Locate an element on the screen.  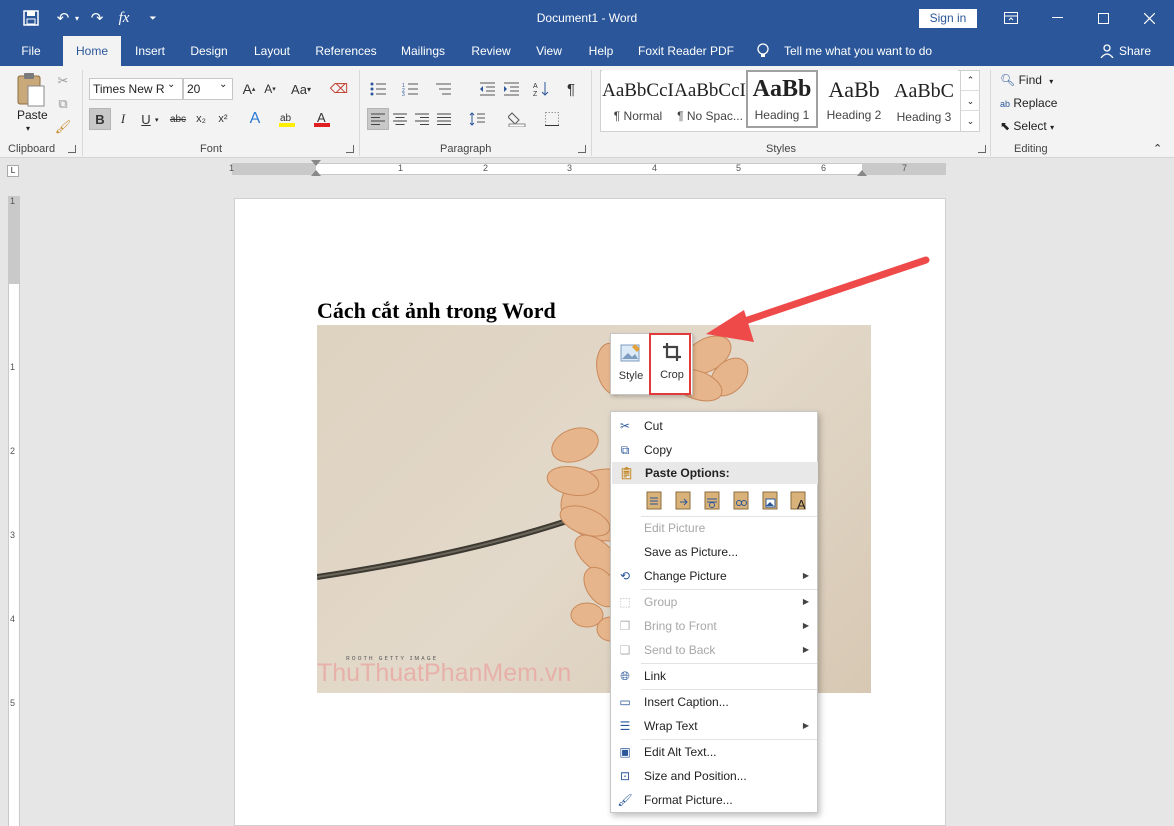
styles-launcher-icon is located at coordinates (982, 149).